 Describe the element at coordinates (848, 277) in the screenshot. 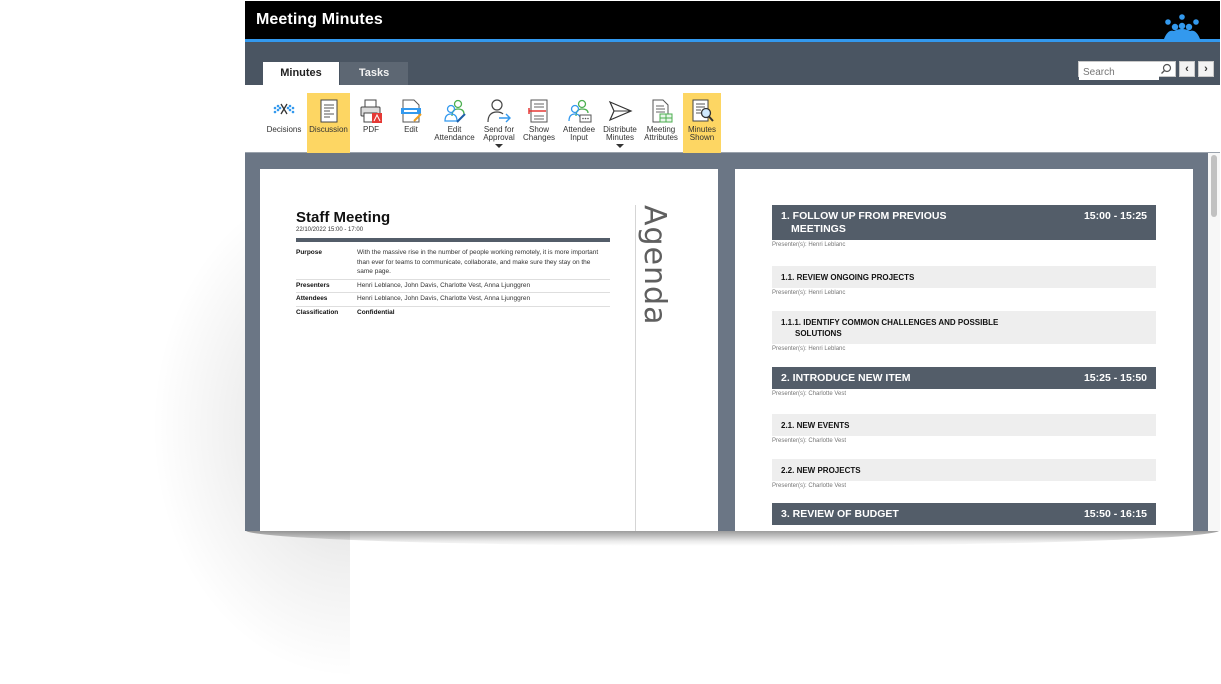

I see `agenda-item-title: 1.1. REVIEW ONGOING PROJECTS` at that location.